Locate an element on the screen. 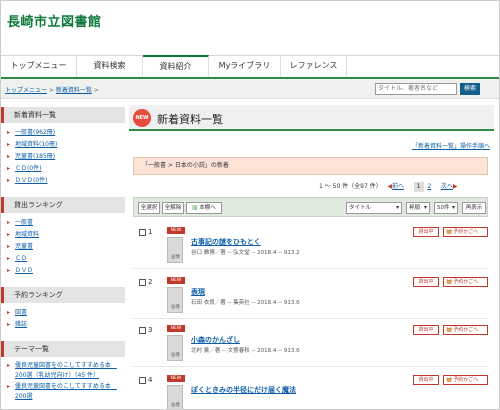 Image resolution: width=500 pixels, height=410 pixels. sidebar-heading-reserve-ranking: 予約ランキング is located at coordinates (63, 295).